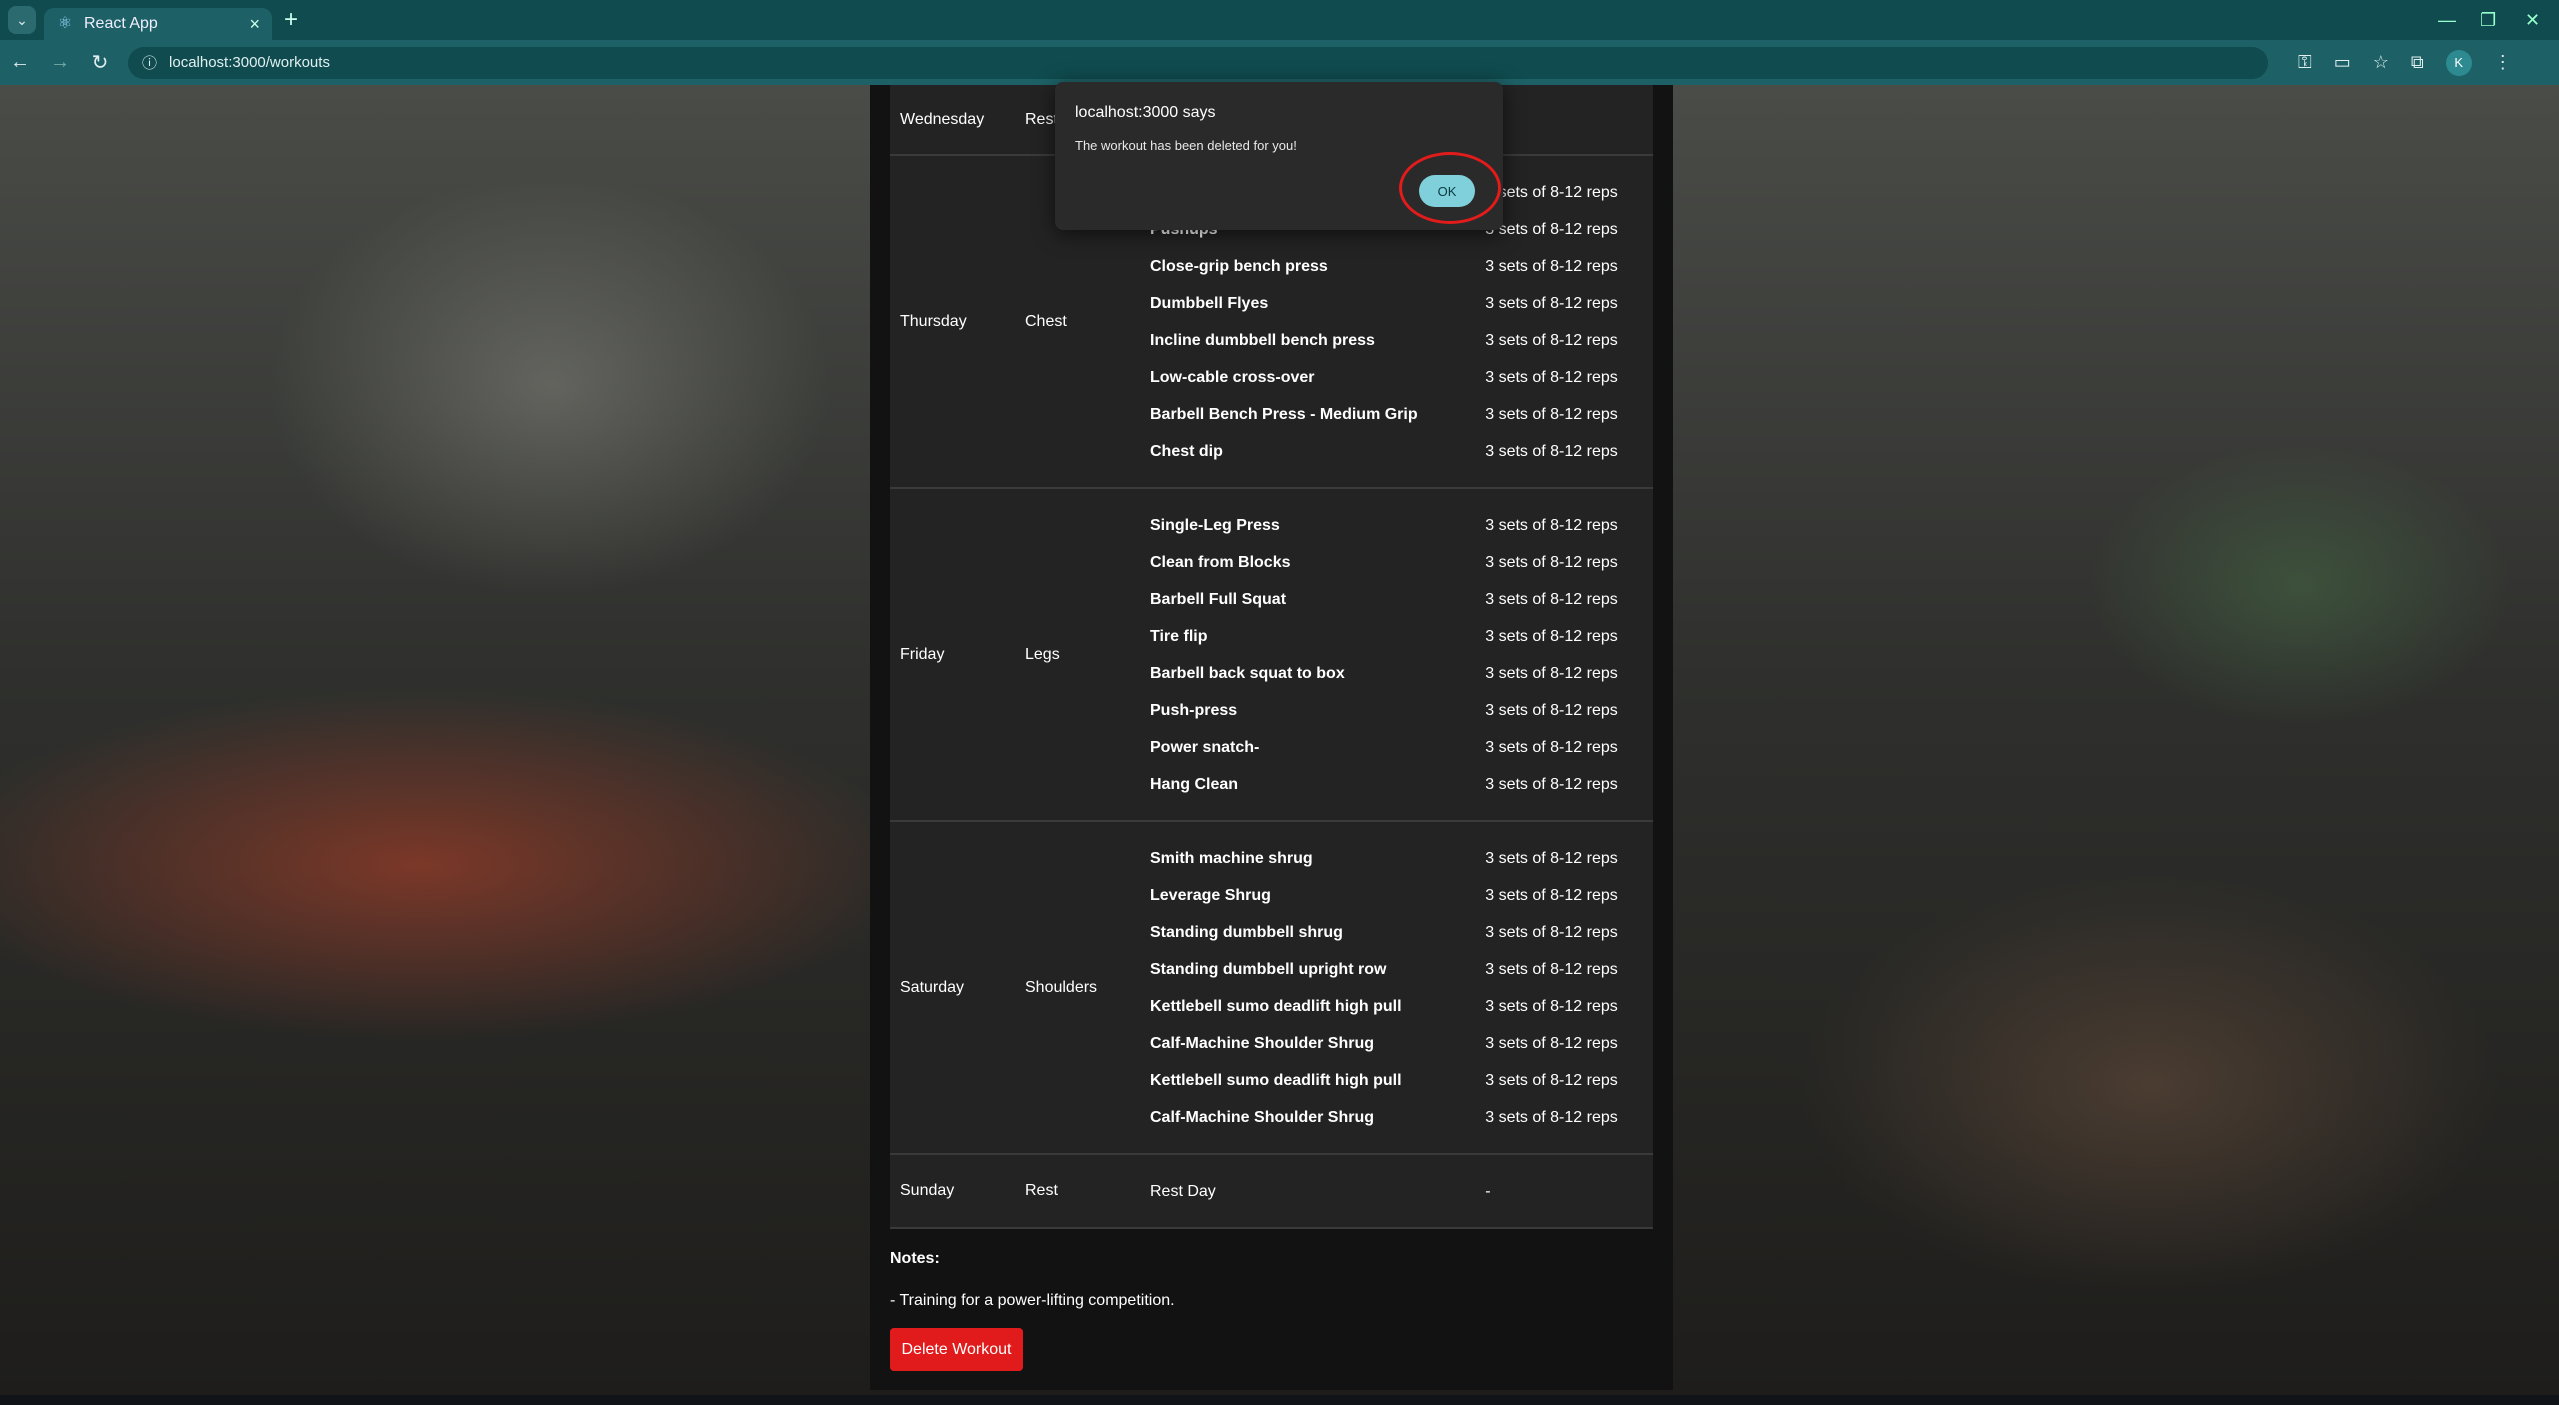 The width and height of the screenshot is (2559, 1405). I want to click on ok-highlight-circle, so click(1450, 188).